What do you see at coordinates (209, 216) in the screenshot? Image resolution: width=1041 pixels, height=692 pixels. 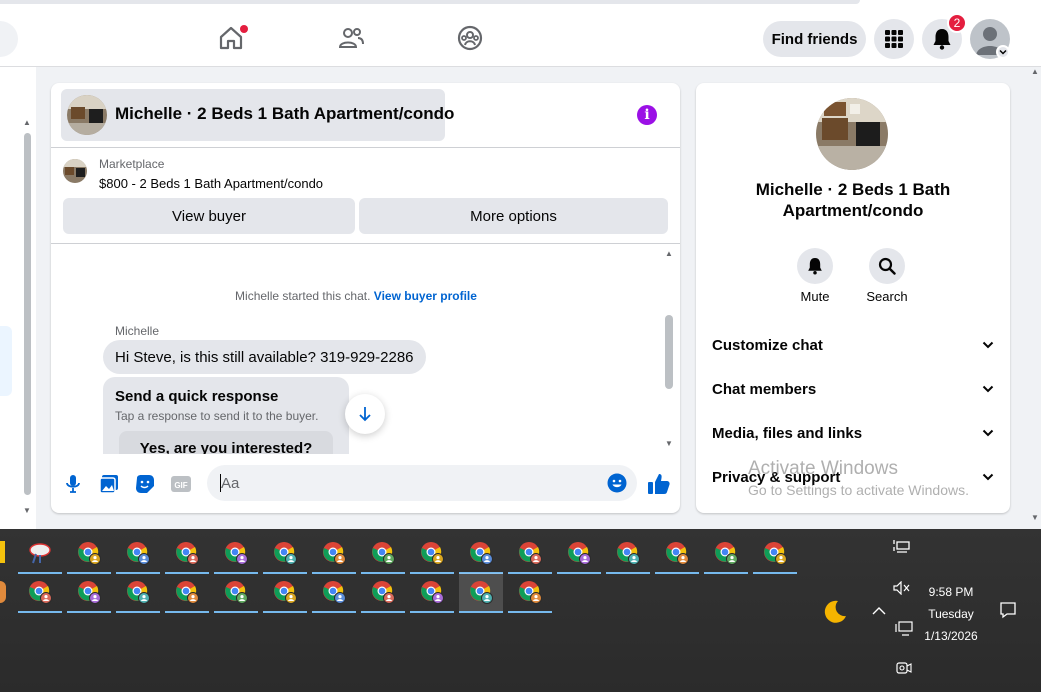 I see `view-buyer-button: View buyer` at bounding box center [209, 216].